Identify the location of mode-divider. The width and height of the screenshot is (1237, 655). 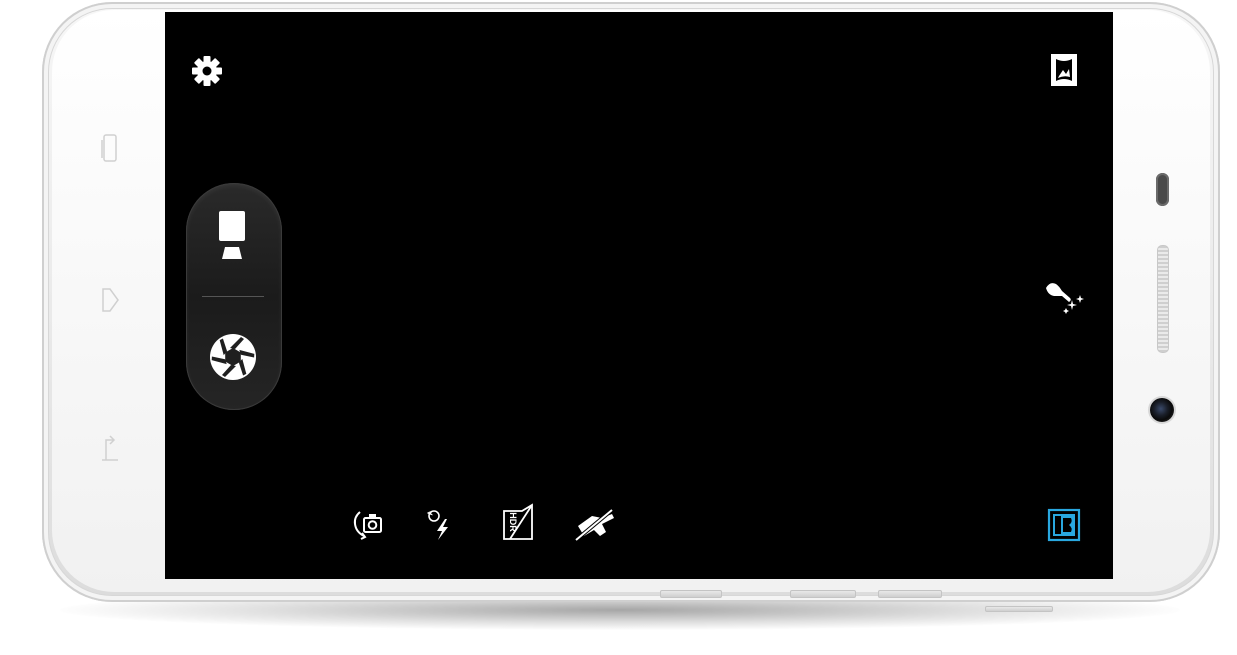
(233, 296).